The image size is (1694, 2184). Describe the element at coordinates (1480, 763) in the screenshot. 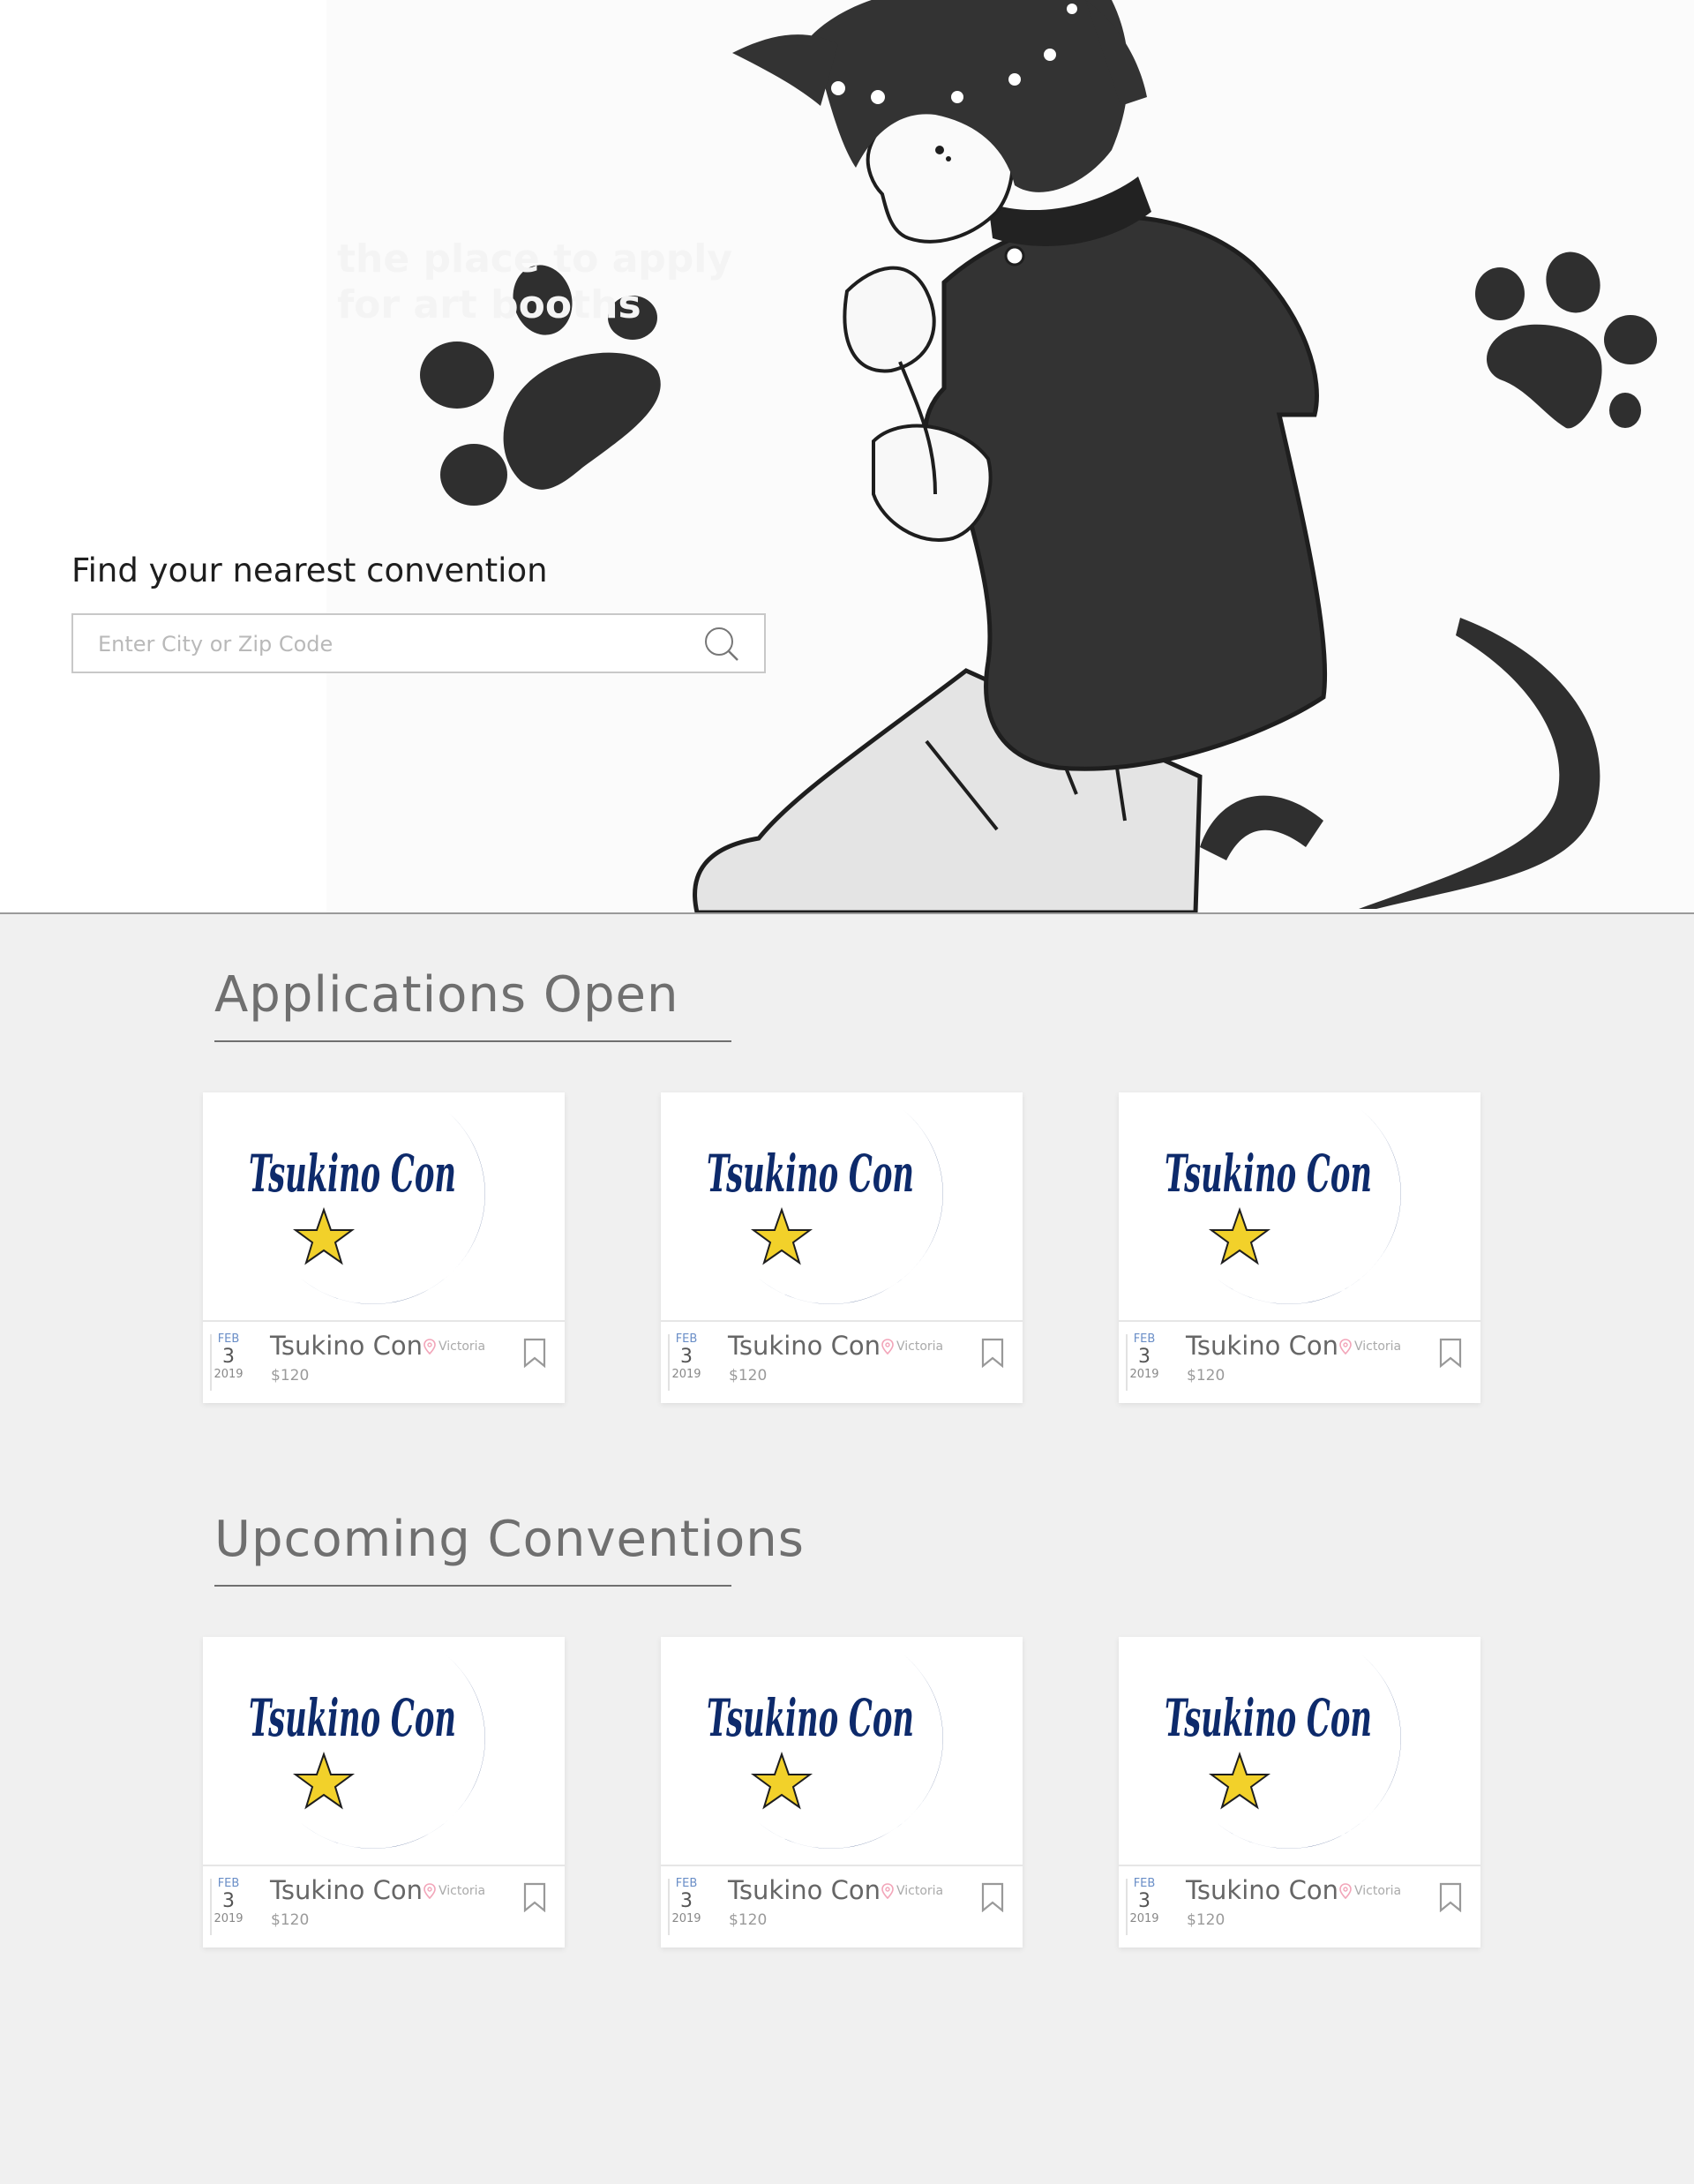

I see `cat-tail` at that location.